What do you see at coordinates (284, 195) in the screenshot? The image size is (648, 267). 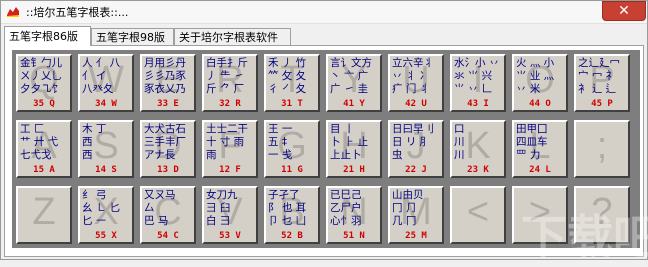 I see `radical-line: 子孑了` at bounding box center [284, 195].